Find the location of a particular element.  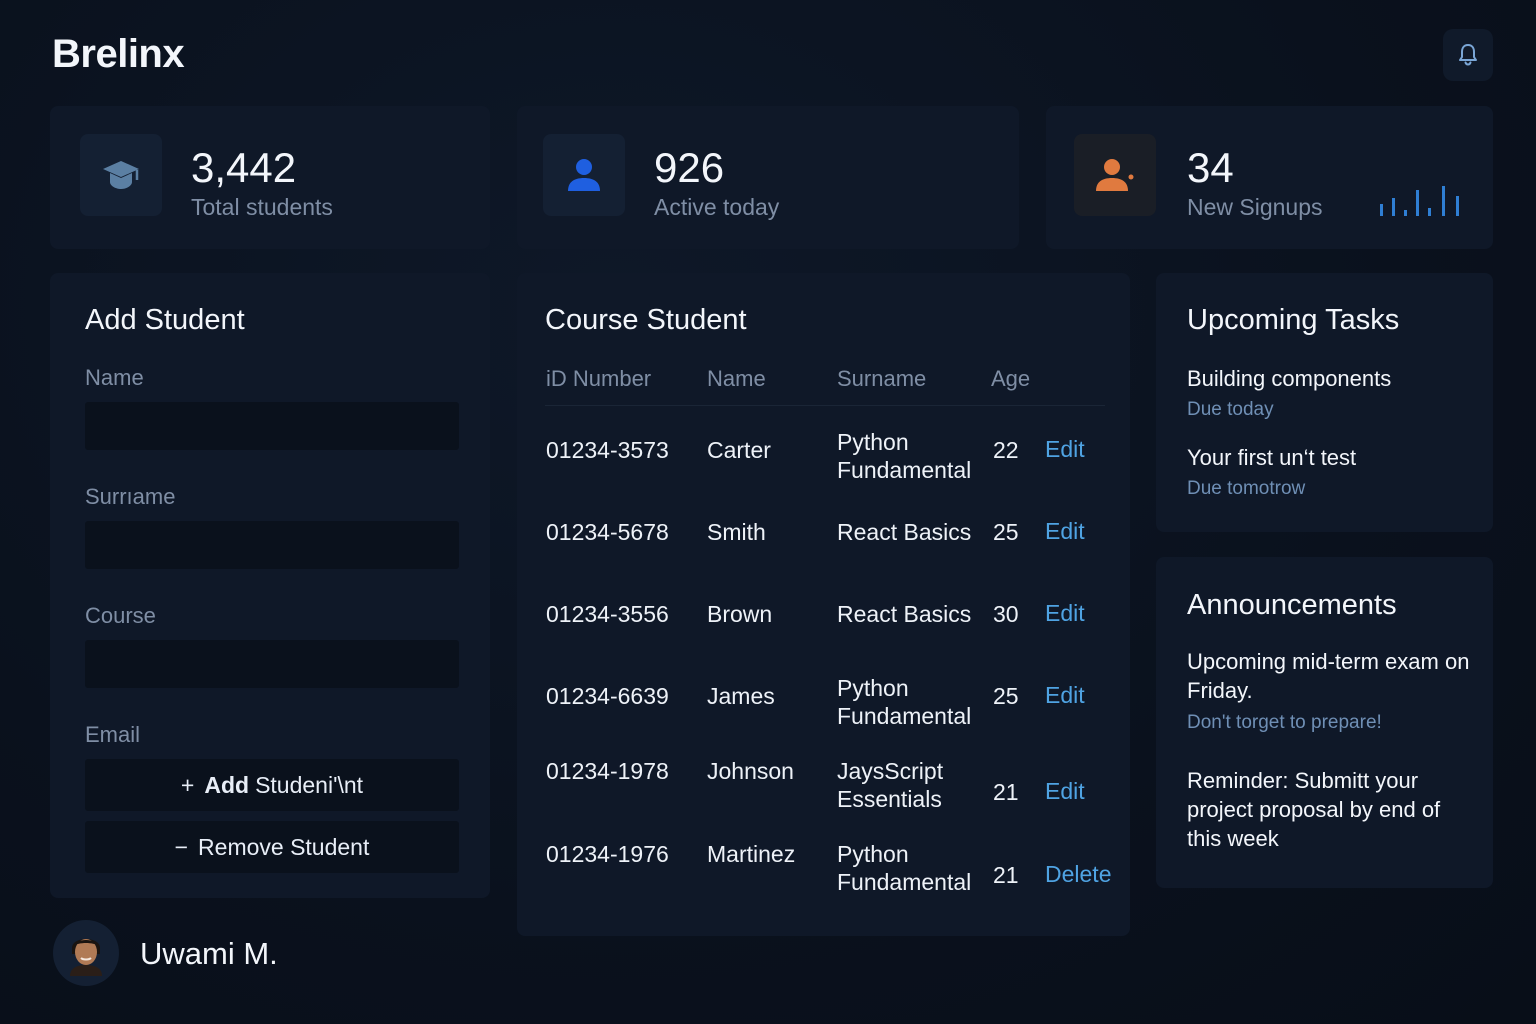

add-button-label: Studeni'\nt is located at coordinates (309, 784).